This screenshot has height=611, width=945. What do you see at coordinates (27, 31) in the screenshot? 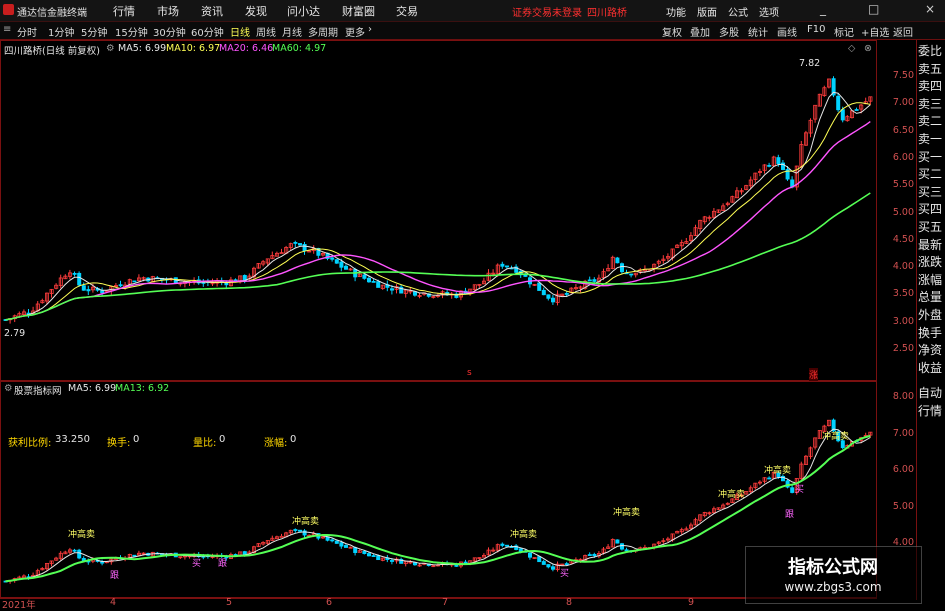
I see `period-fenshi: 分时` at bounding box center [27, 31].